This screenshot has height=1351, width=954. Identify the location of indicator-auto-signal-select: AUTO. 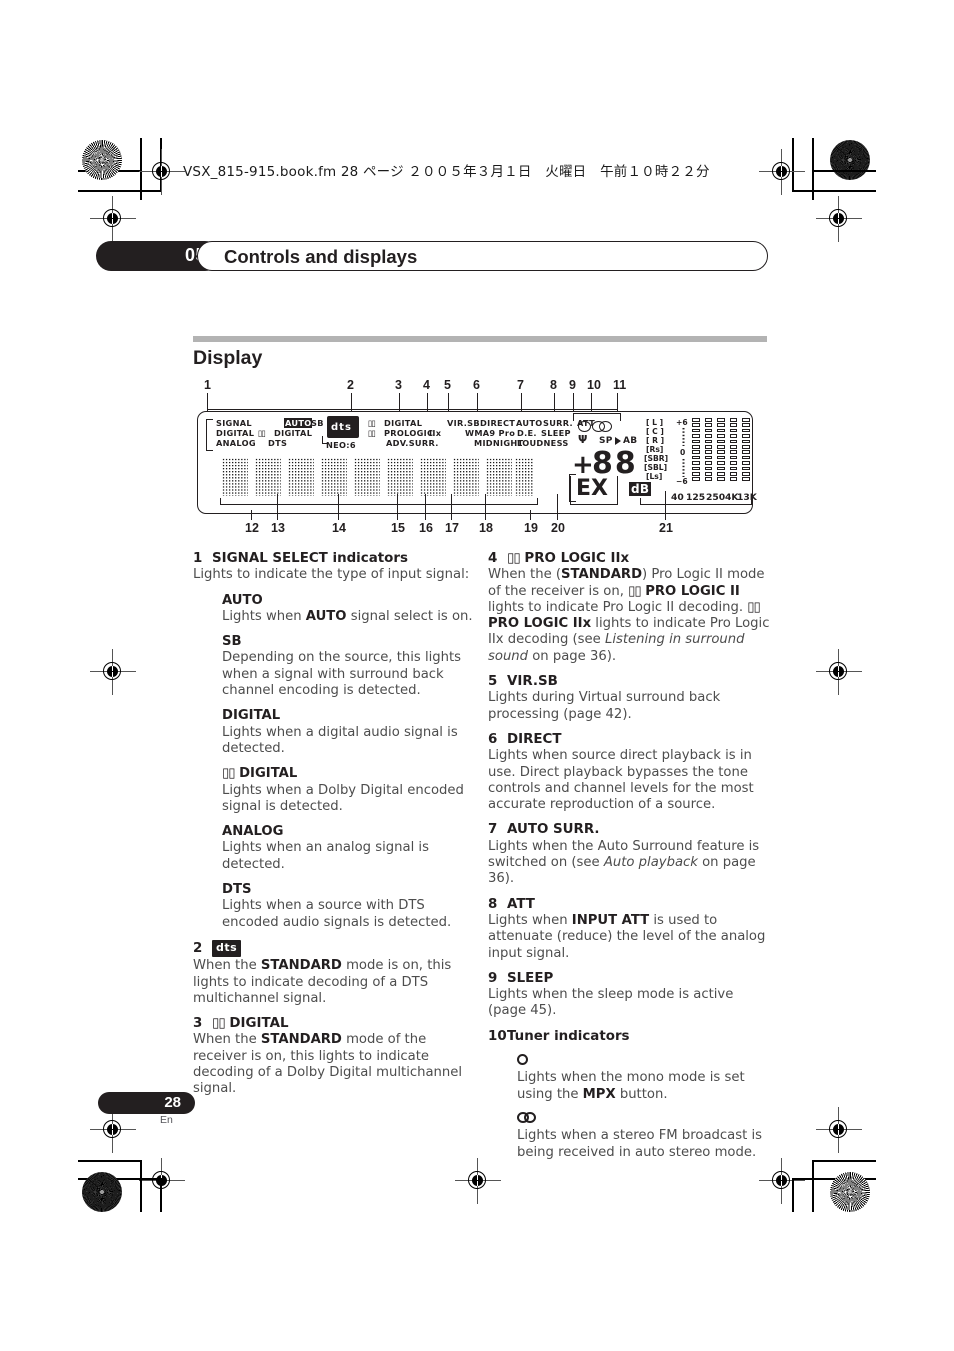
(298, 423).